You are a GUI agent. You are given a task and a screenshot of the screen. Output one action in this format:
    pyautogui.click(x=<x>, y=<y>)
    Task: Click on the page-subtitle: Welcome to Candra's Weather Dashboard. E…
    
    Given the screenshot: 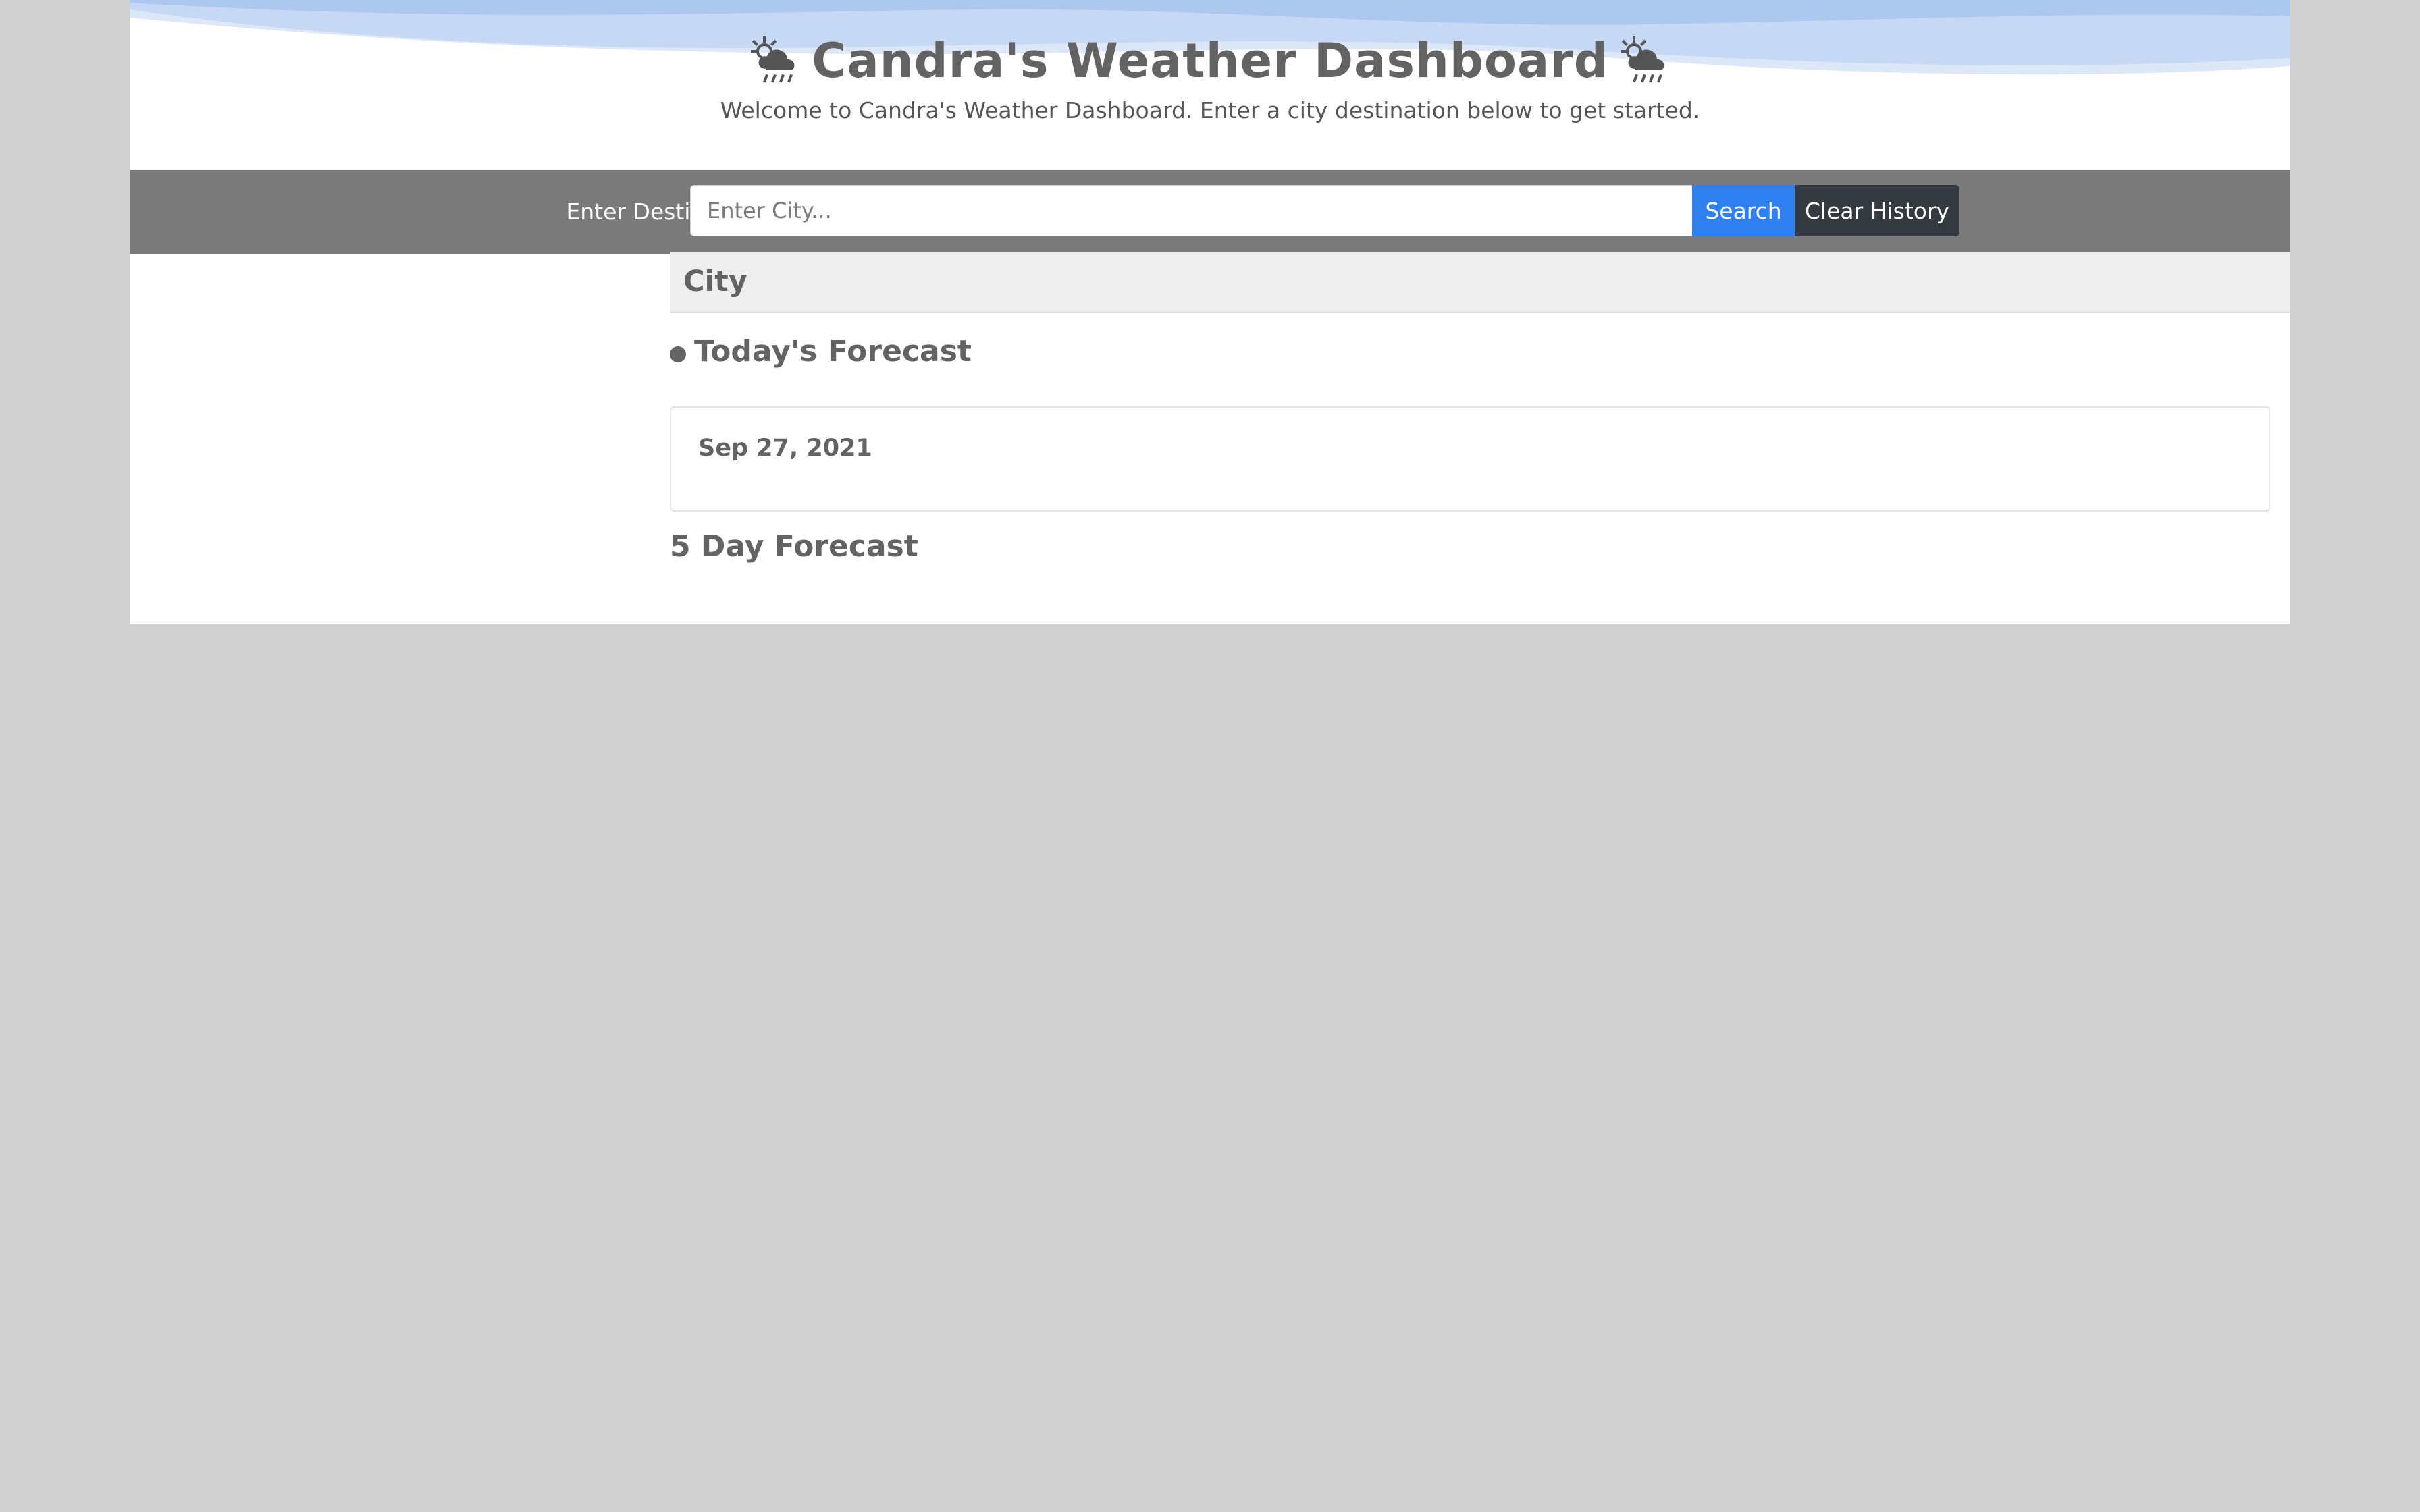 What is the action you would take?
    pyautogui.click(x=1210, y=110)
    